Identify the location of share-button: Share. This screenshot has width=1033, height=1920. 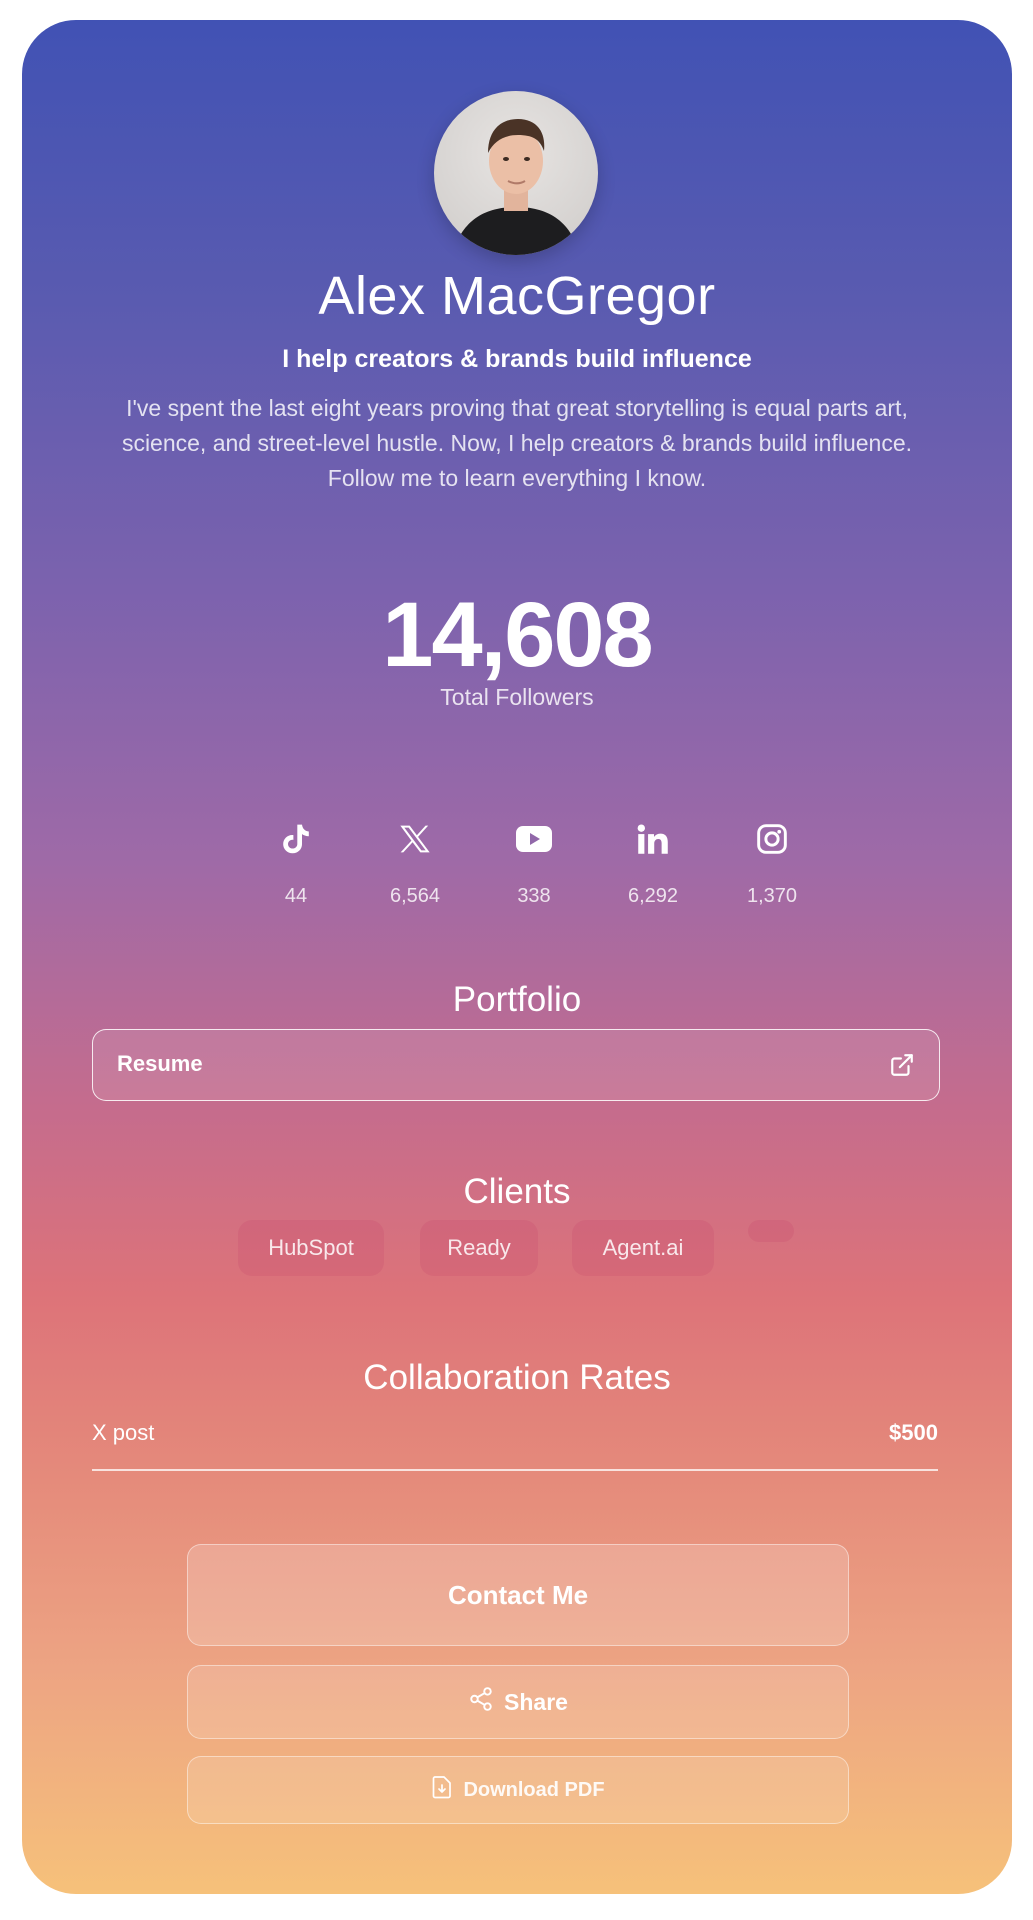
(518, 1702).